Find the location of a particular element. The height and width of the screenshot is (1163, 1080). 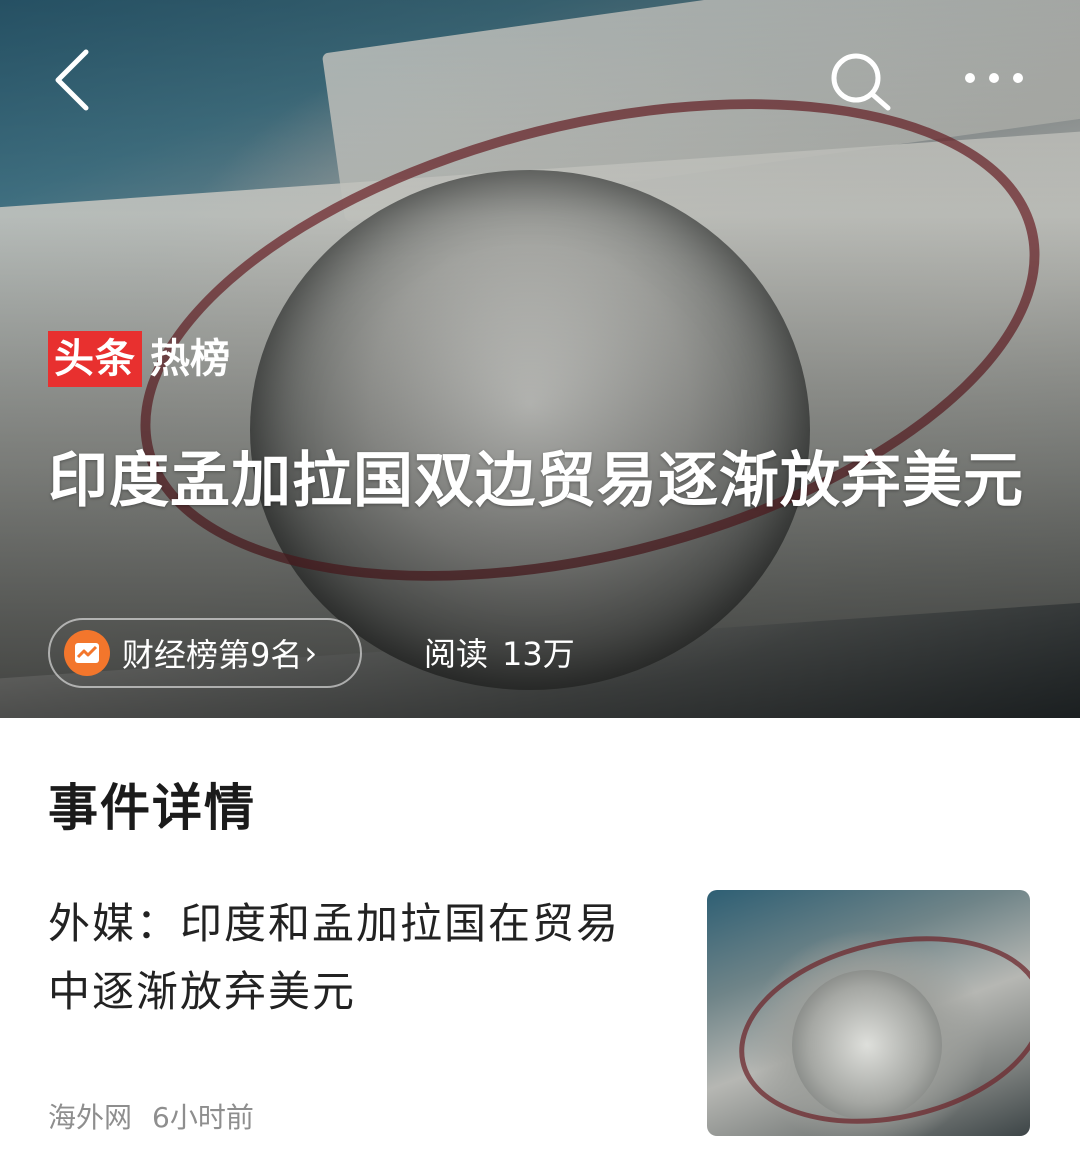

back-button is located at coordinates (76, 79).